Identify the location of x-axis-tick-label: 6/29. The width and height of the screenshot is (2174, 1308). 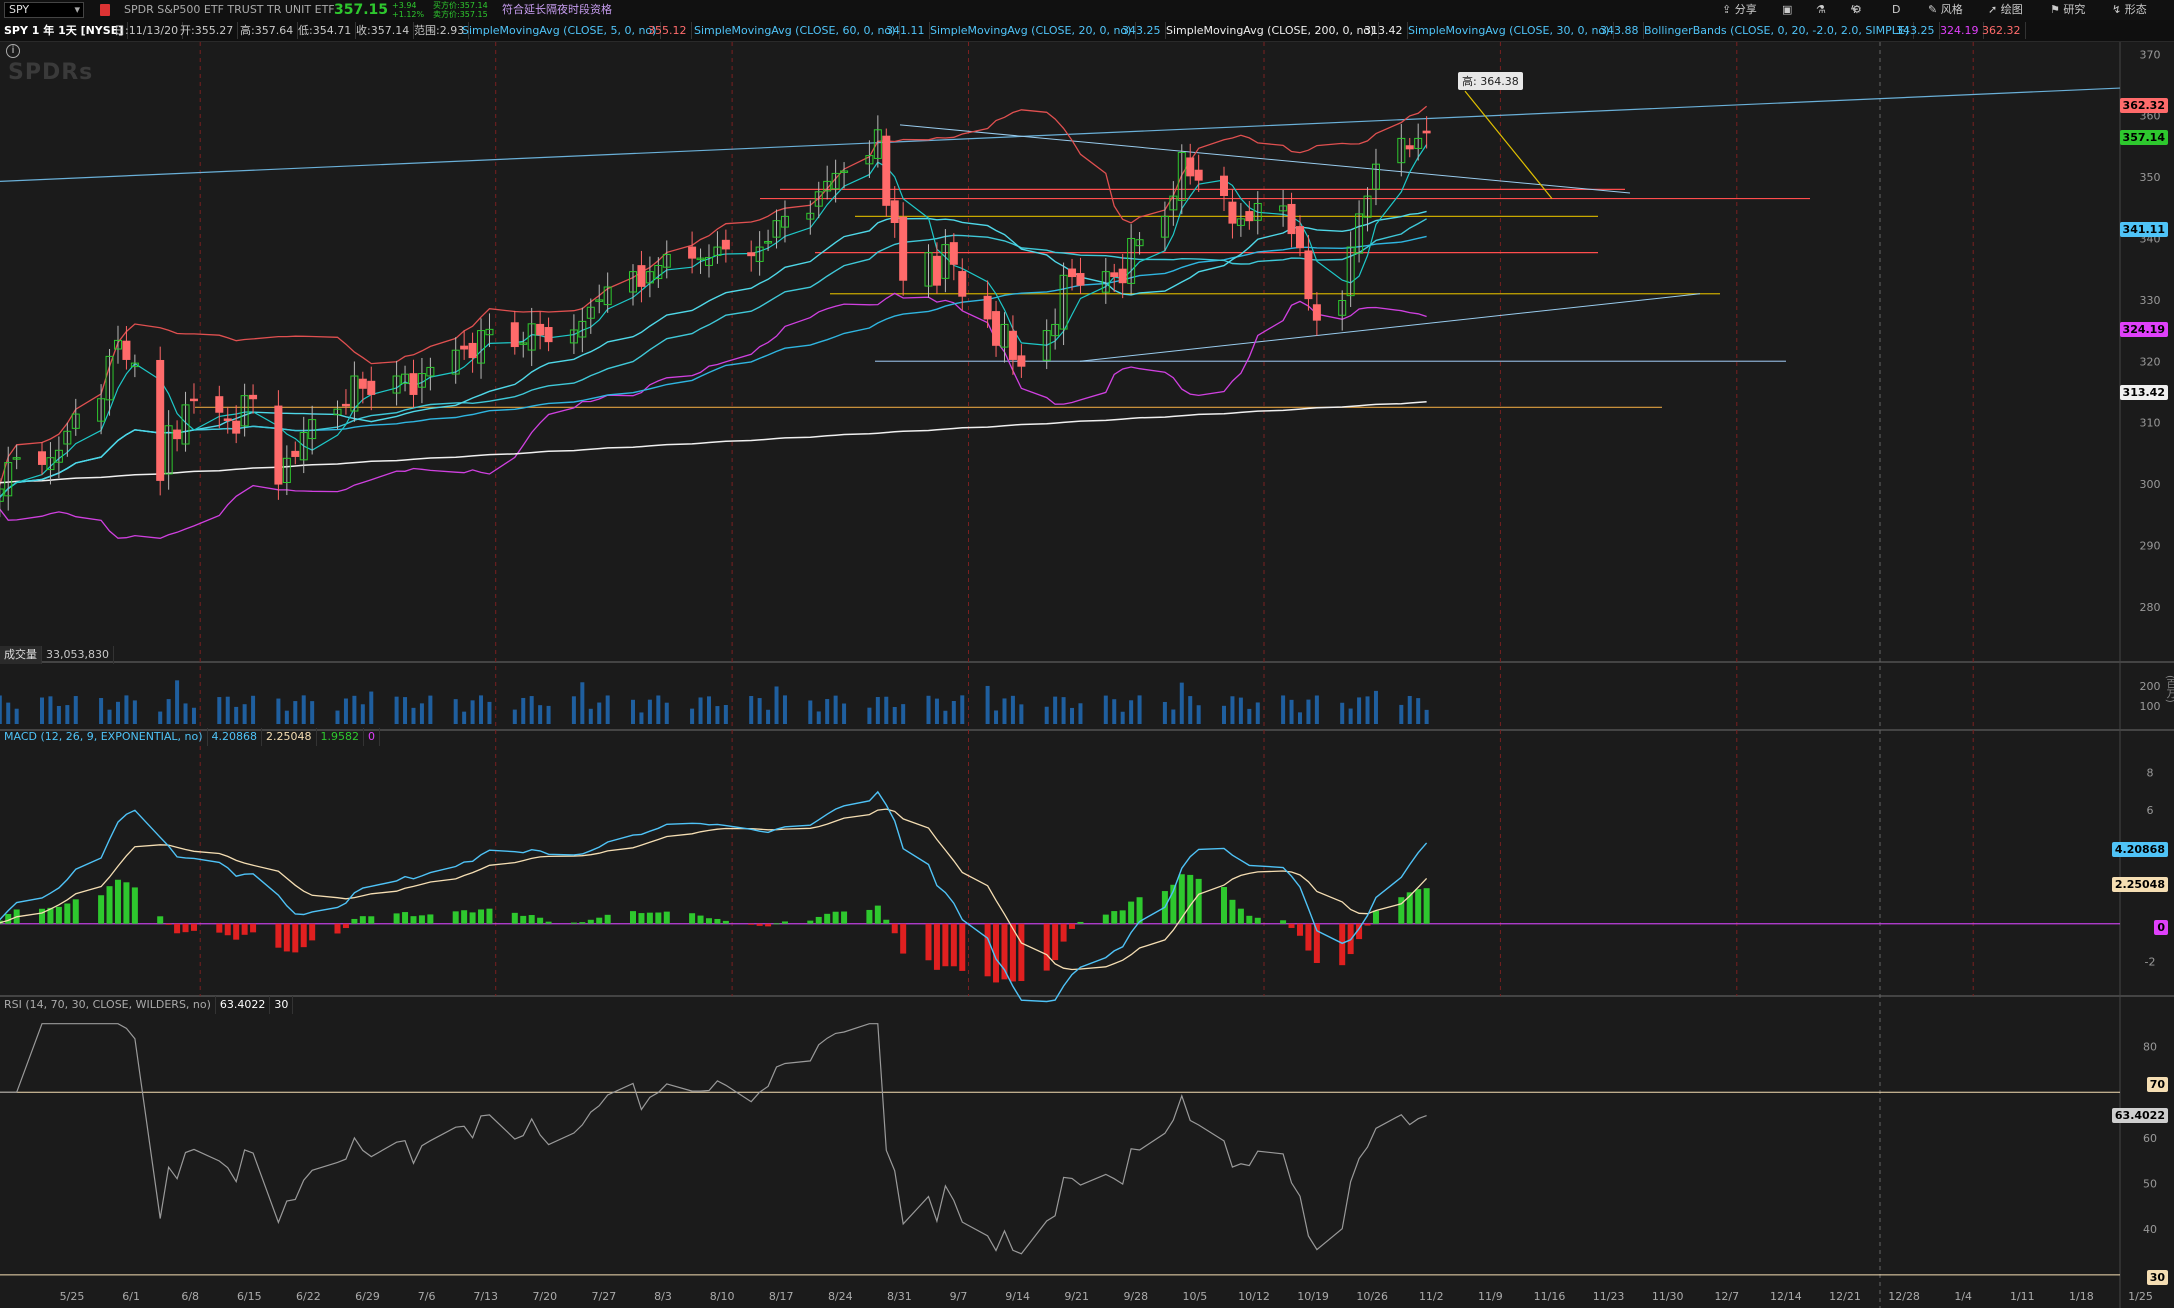
(367, 1296).